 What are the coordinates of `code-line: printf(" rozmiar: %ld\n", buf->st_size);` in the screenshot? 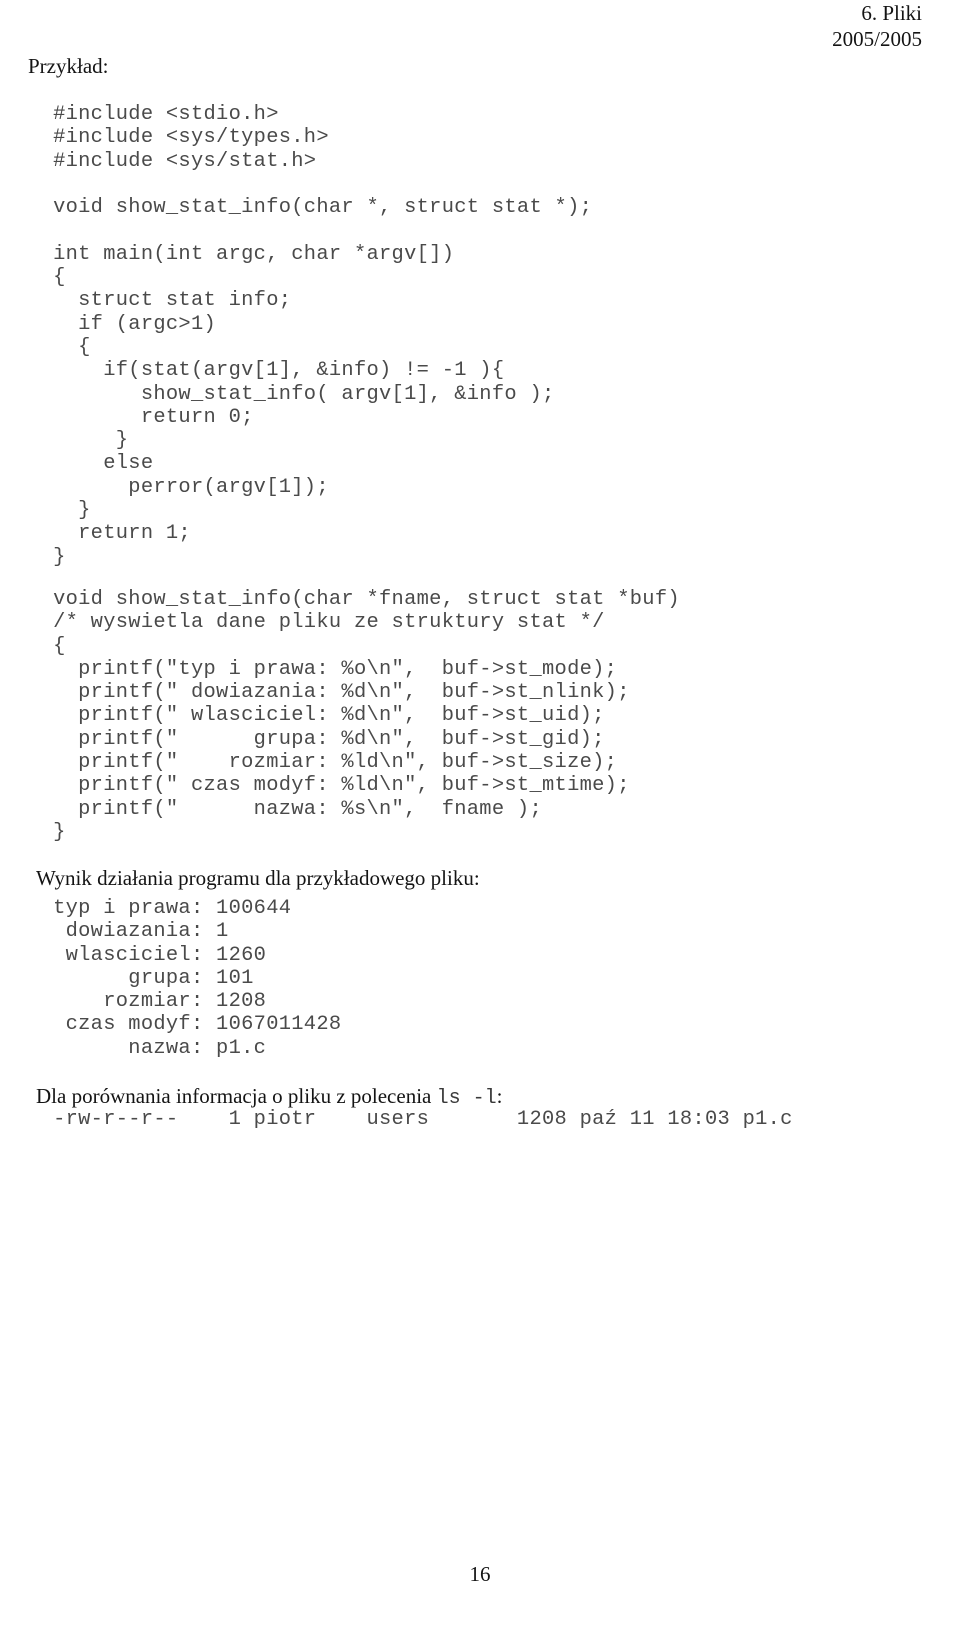 It's located at (323, 763).